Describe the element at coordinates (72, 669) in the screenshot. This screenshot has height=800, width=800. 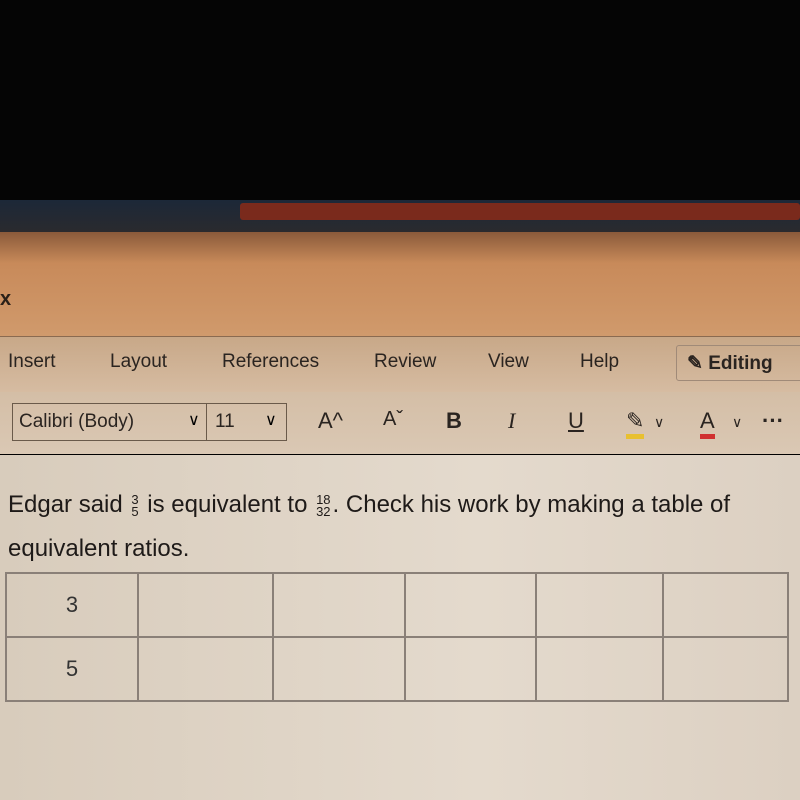
I see `table-cell: 5` at that location.